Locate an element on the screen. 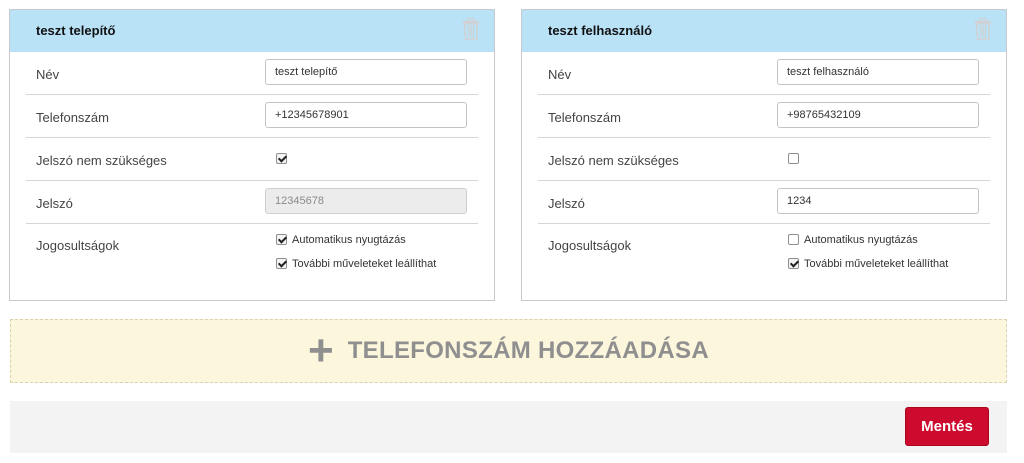 Image resolution: width=1024 pixels, height=463 pixels. plus-icon: + is located at coordinates (321, 350).